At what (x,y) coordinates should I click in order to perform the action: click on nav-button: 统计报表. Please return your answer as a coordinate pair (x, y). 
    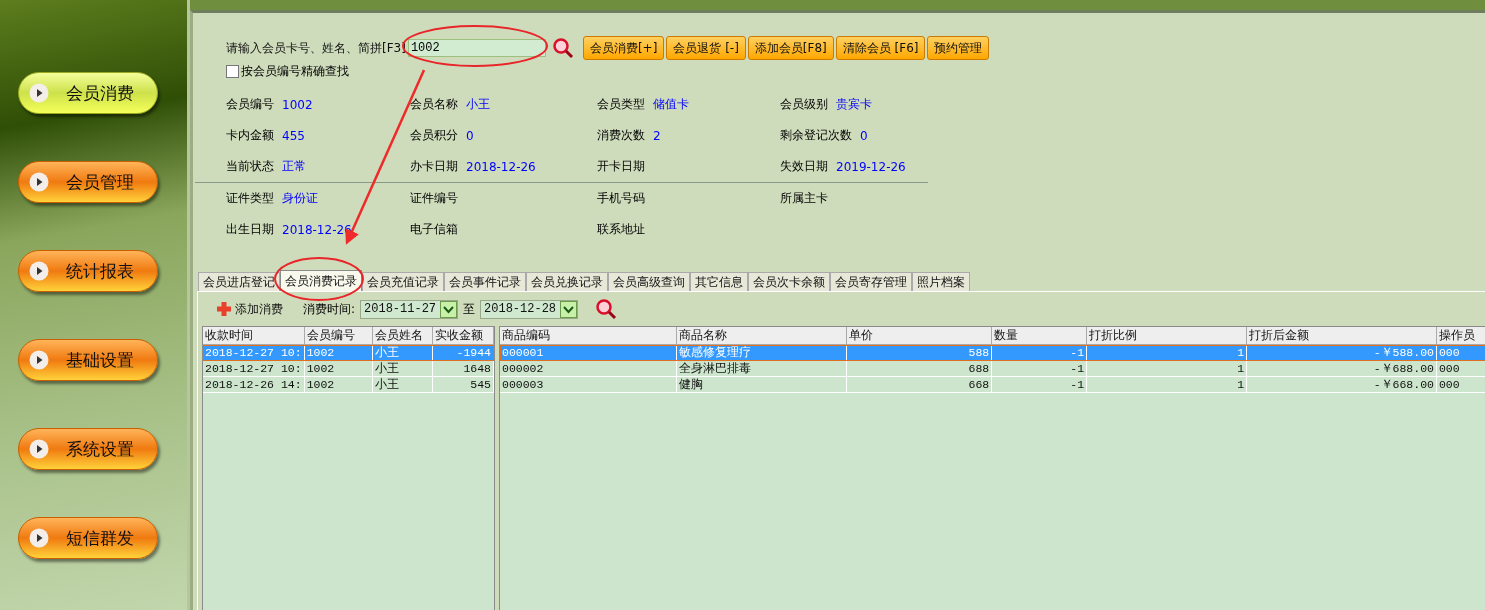
    Looking at the image, I should click on (88, 271).